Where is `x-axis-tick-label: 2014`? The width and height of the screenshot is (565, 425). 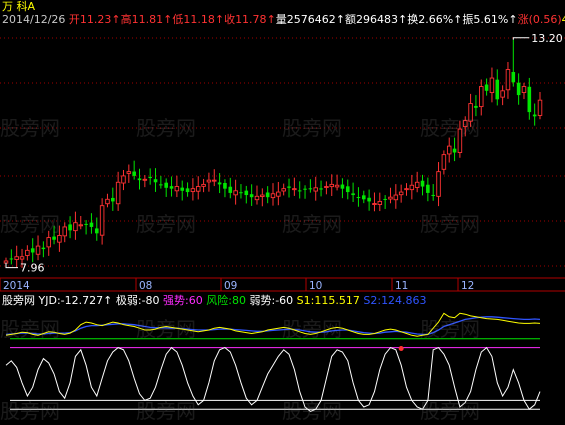
x-axis-tick-label: 2014 is located at coordinates (16, 286).